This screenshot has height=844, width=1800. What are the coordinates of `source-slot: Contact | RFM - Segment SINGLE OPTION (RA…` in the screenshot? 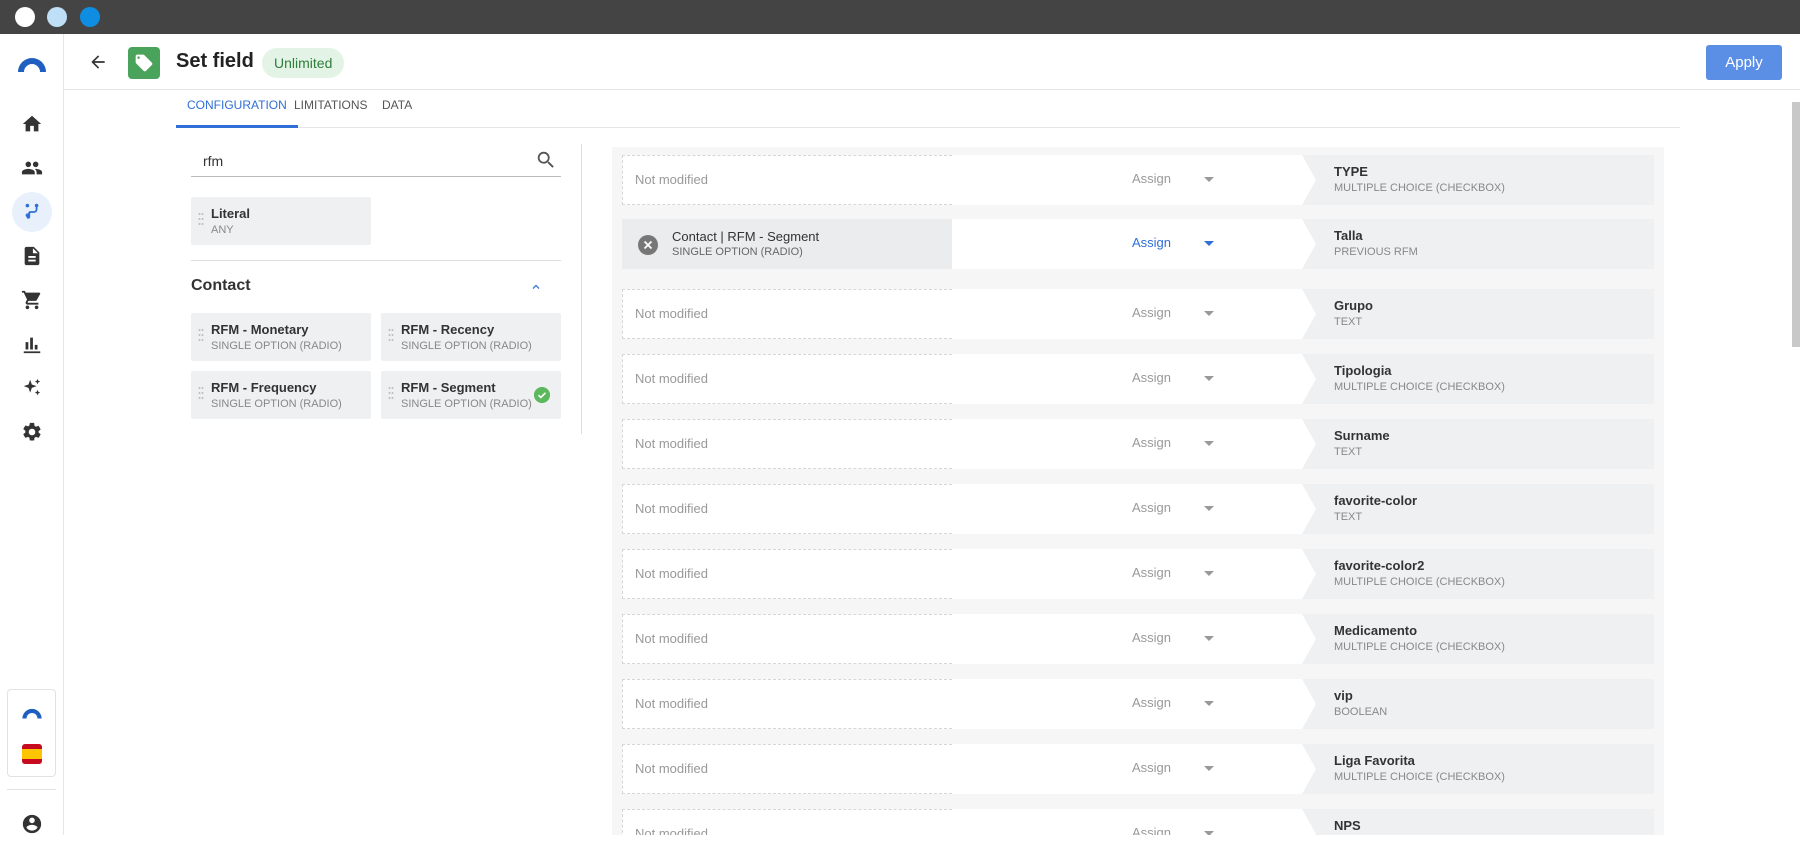 It's located at (787, 244).